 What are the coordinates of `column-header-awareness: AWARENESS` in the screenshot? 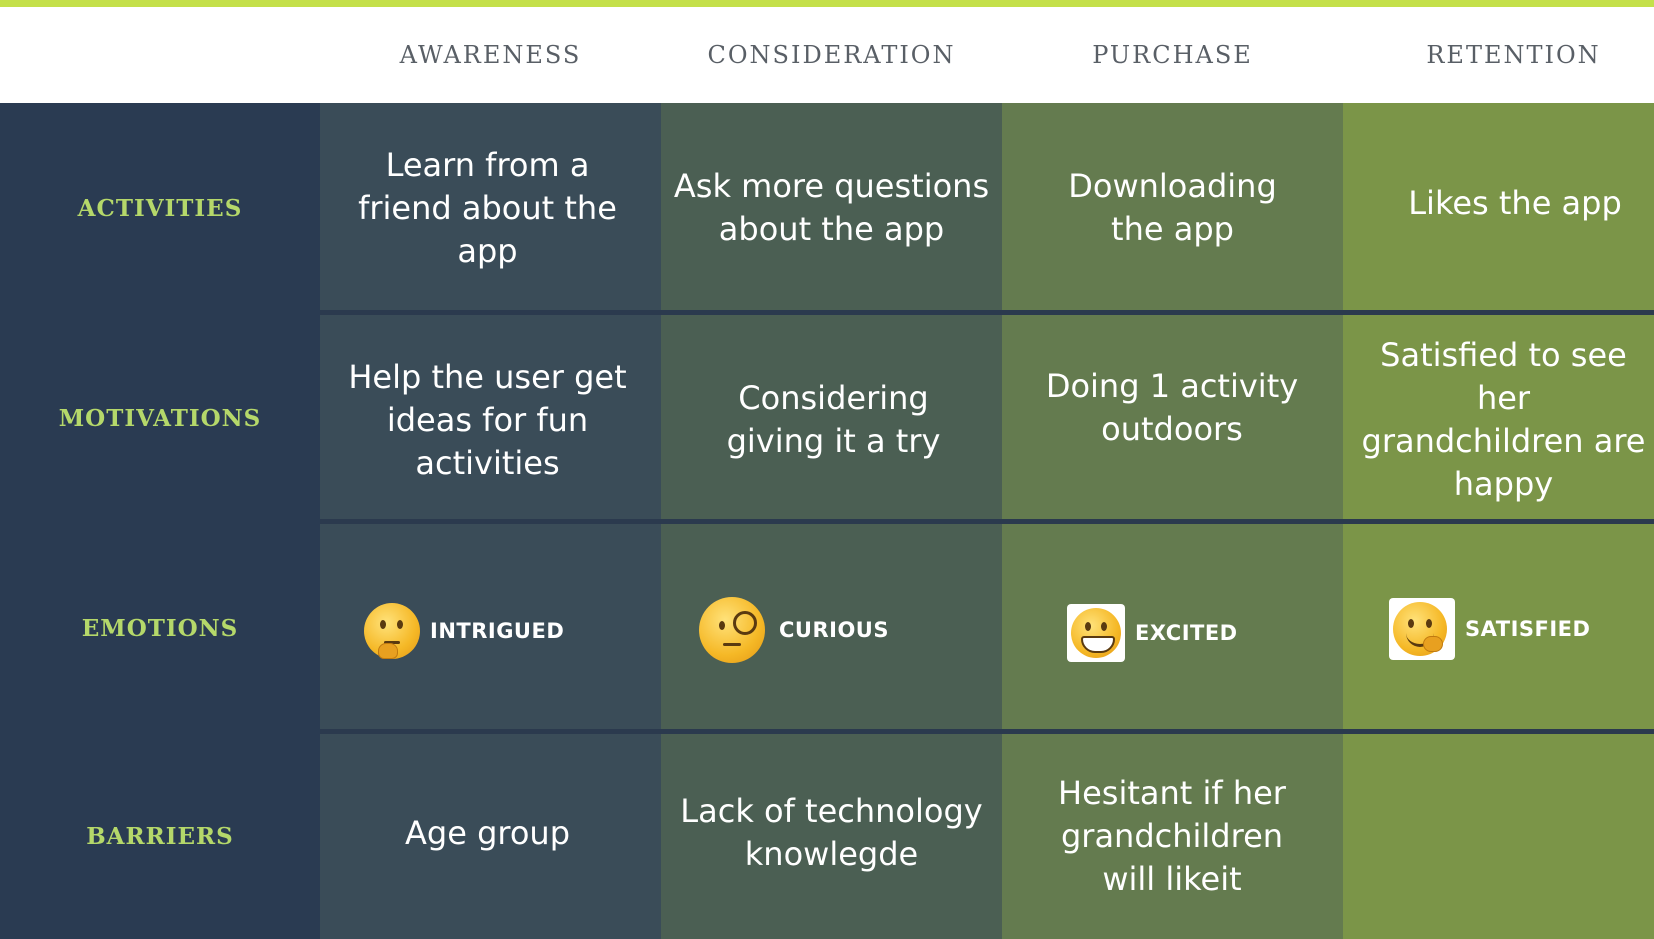 It's located at (490, 55).